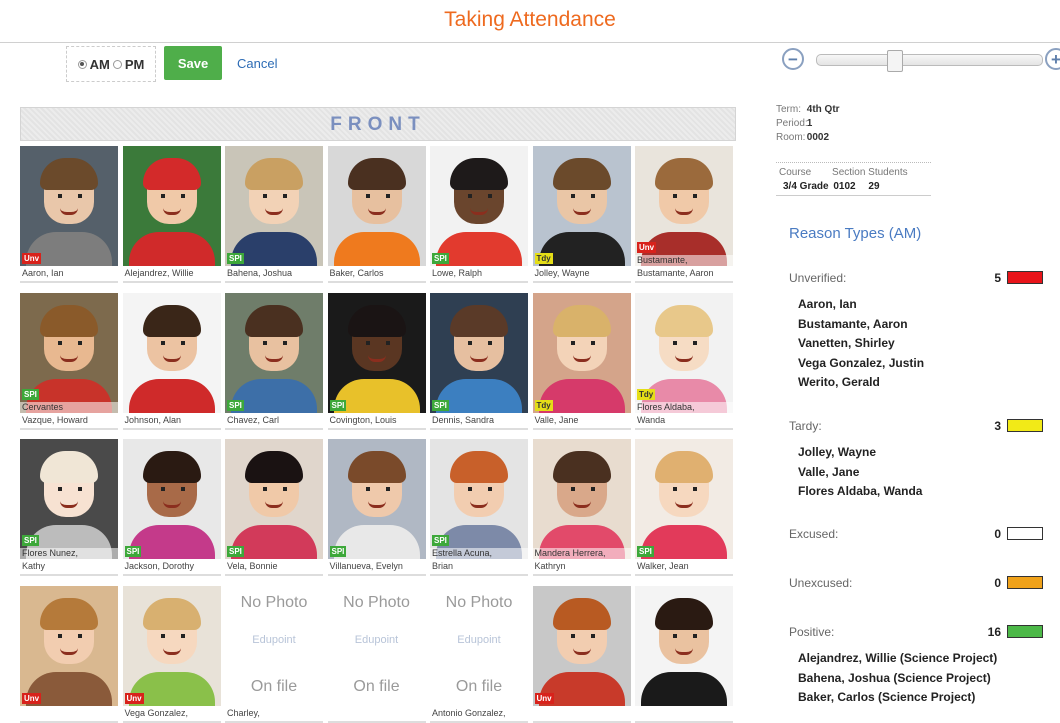 The width and height of the screenshot is (1060, 723). What do you see at coordinates (274, 686) in the screenshot?
I see `on-file-text: On file` at bounding box center [274, 686].